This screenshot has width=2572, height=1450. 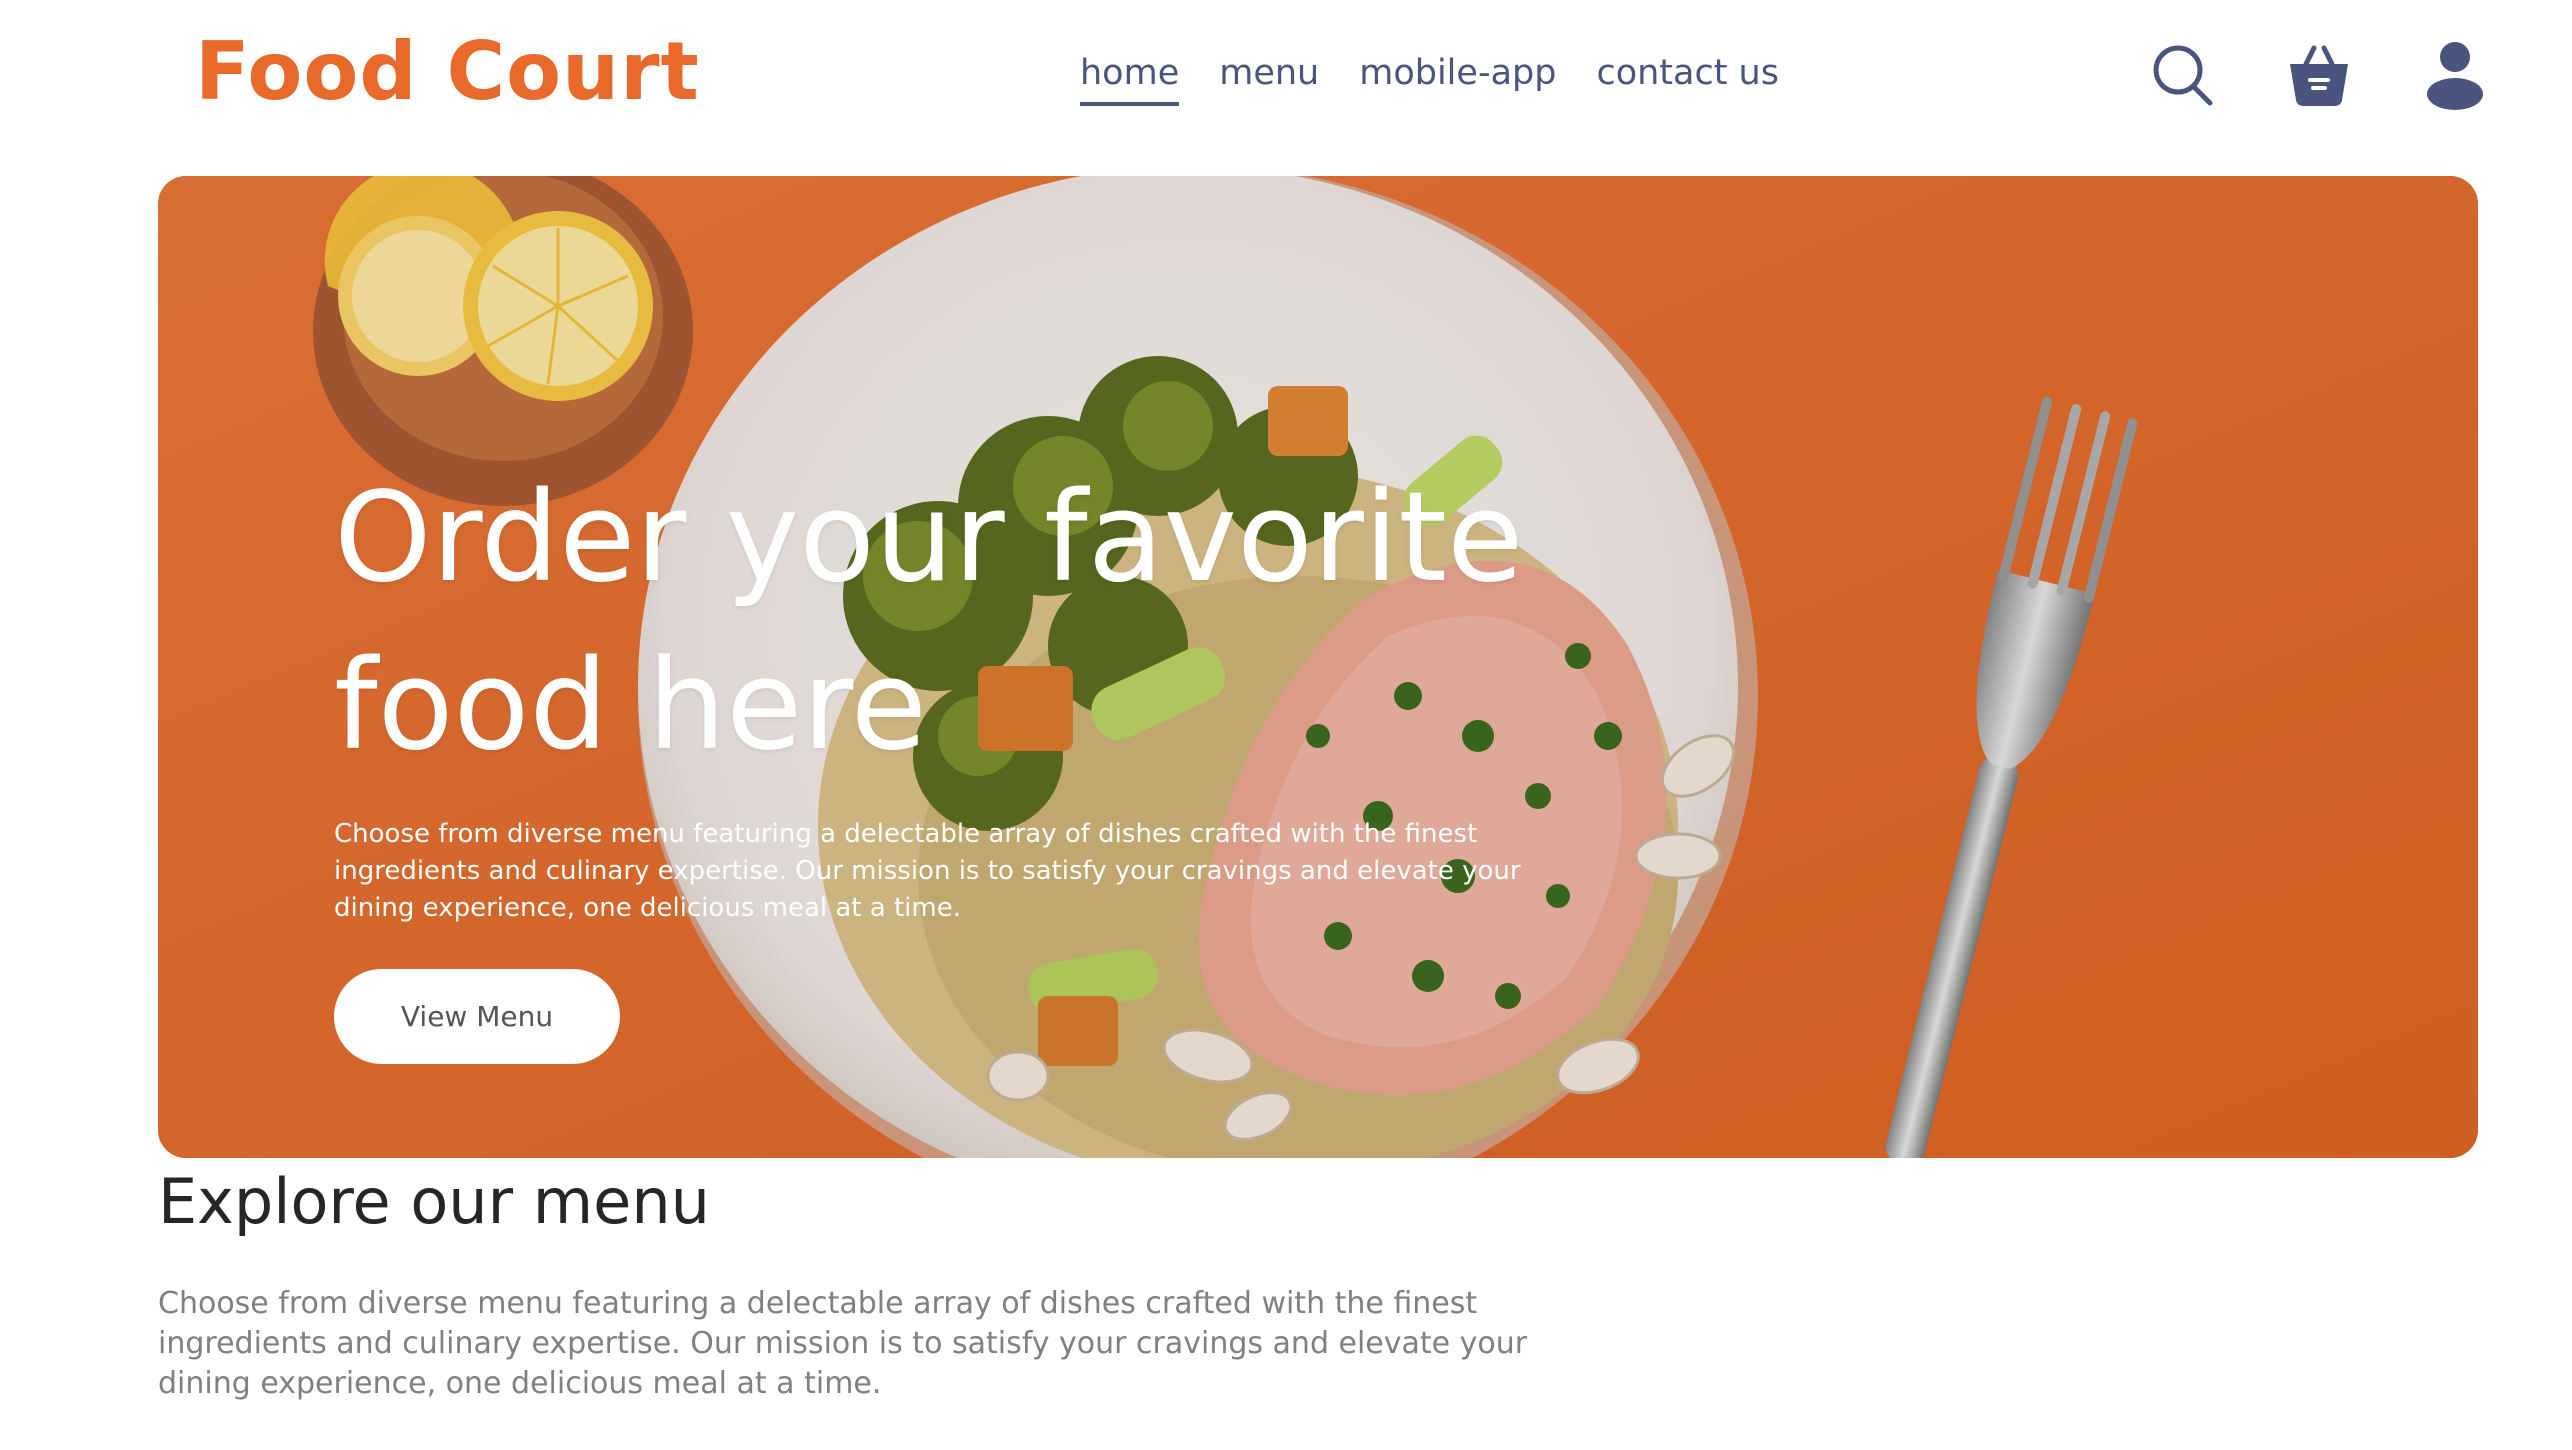 I want to click on basket-icon, so click(x=2319, y=75).